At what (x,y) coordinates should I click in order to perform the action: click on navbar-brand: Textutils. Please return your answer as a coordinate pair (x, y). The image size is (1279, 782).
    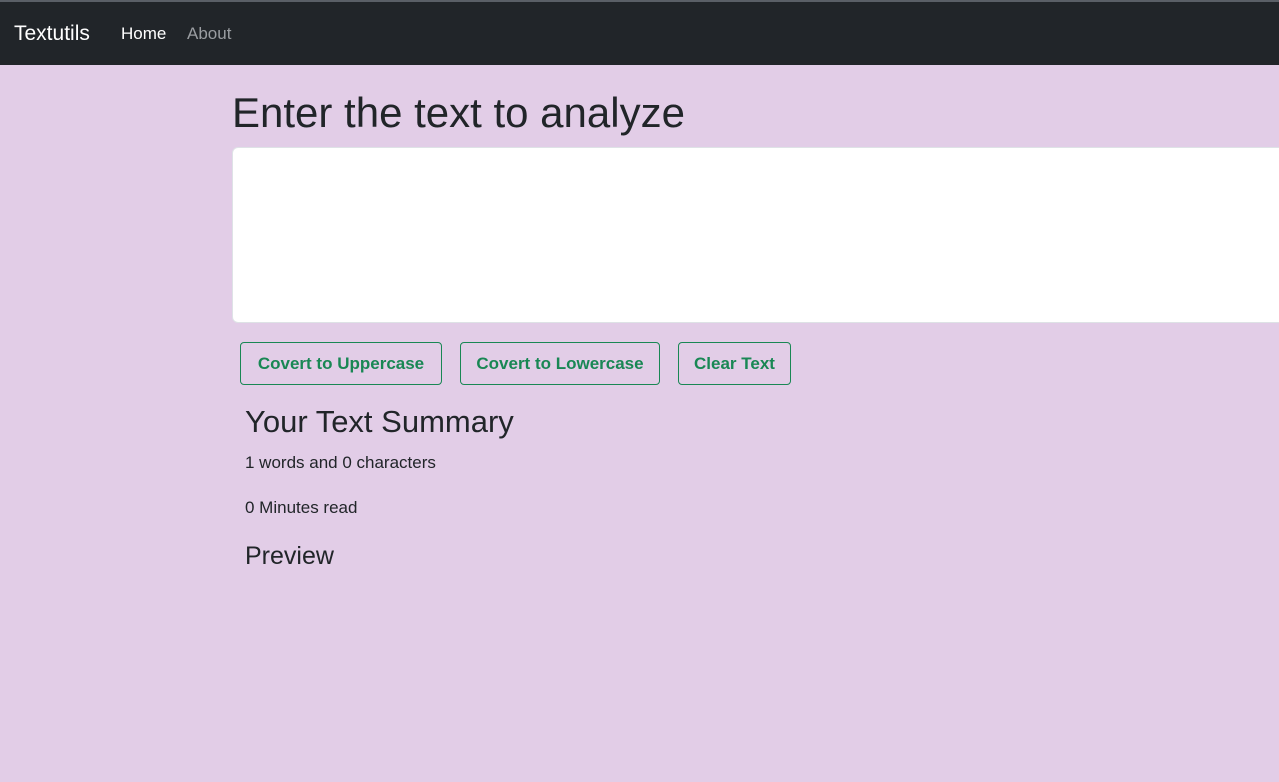
    Looking at the image, I should click on (52, 34).